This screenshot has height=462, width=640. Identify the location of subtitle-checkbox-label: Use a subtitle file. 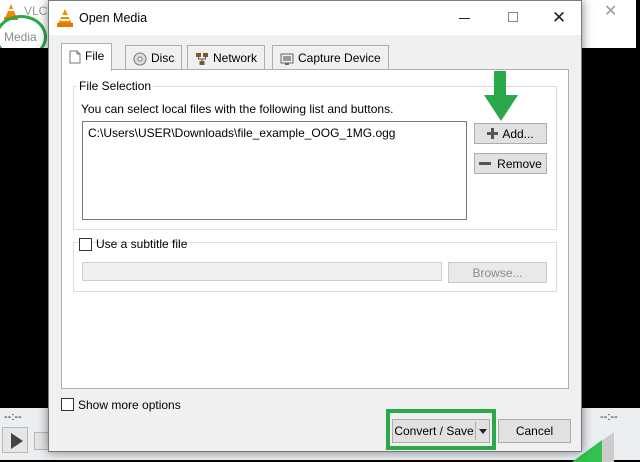
(141, 244).